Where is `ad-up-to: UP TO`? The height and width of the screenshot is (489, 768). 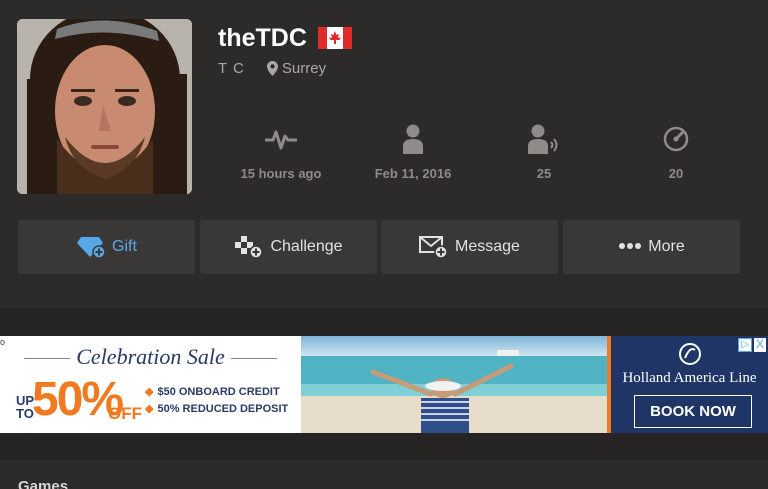 ad-up-to: UP TO is located at coordinates (25, 407).